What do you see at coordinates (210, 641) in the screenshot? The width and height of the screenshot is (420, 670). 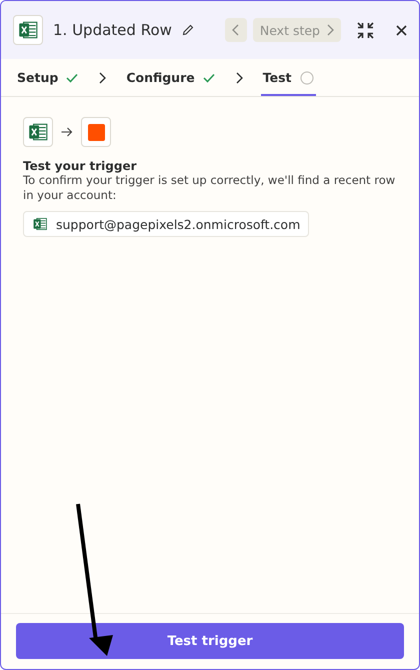 I see `test-trigger-button: Test trigger` at bounding box center [210, 641].